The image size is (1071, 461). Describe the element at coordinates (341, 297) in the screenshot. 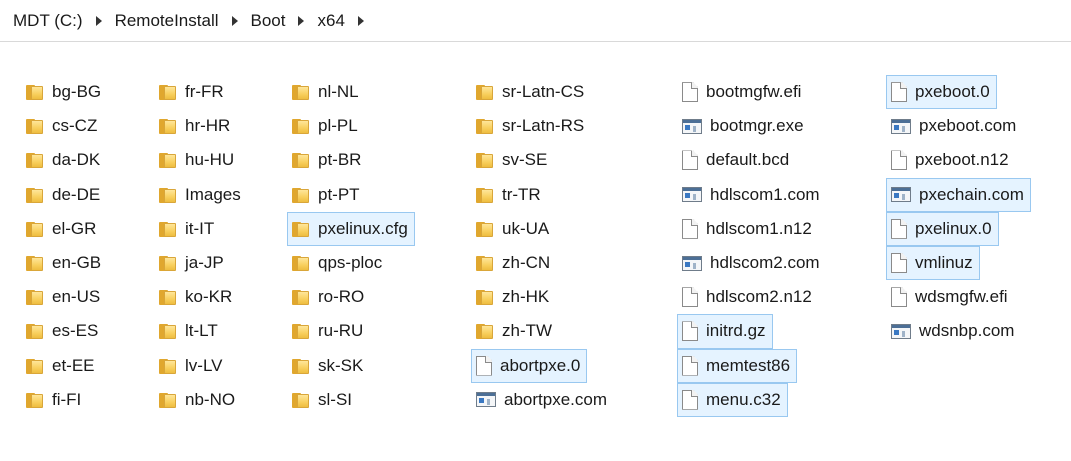

I see `item-label: ro-RO` at that location.